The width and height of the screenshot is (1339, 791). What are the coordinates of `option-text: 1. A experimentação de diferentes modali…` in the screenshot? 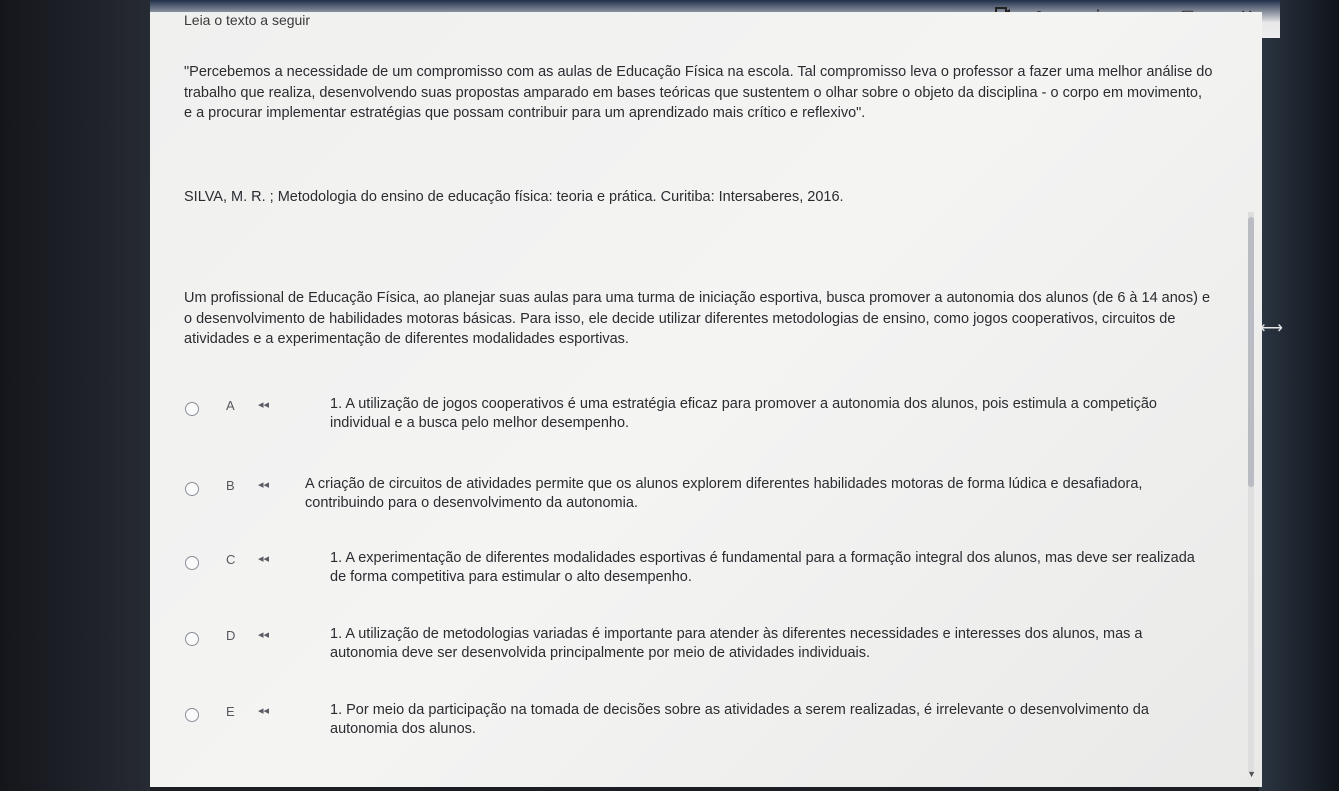 It's located at (762, 567).